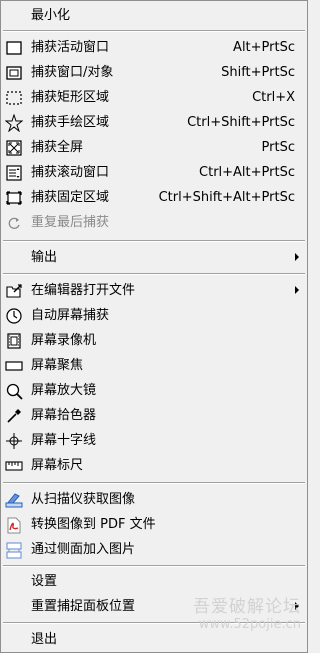 The height and width of the screenshot is (653, 320). Describe the element at coordinates (83, 499) in the screenshot. I see `label: 从扫描仪获取图像` at that location.